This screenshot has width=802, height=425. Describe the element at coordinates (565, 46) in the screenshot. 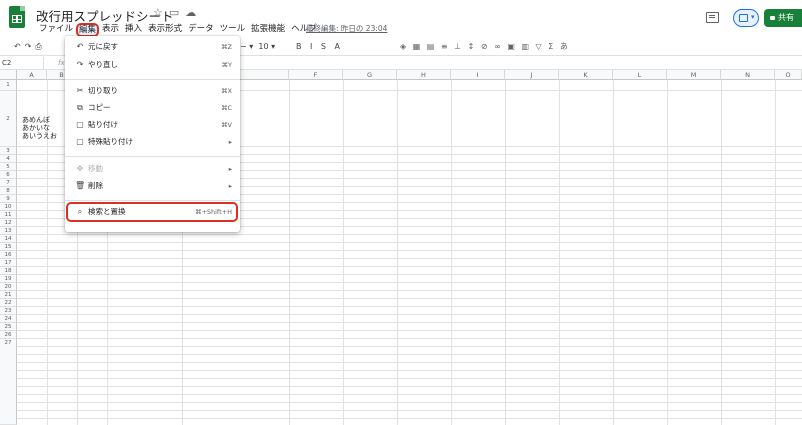

I see `input-tools-icon: あ` at that location.